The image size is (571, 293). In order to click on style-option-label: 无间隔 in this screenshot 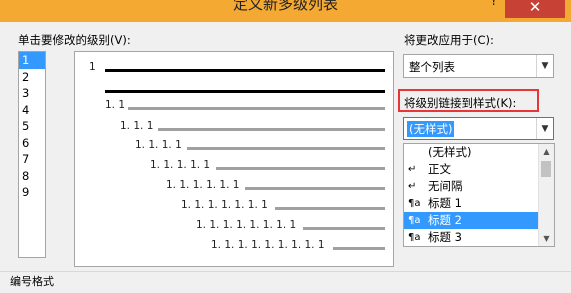, I will do `click(445, 186)`.